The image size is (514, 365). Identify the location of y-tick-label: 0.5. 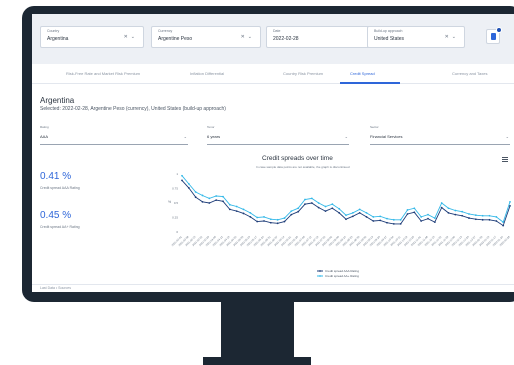
(176, 203).